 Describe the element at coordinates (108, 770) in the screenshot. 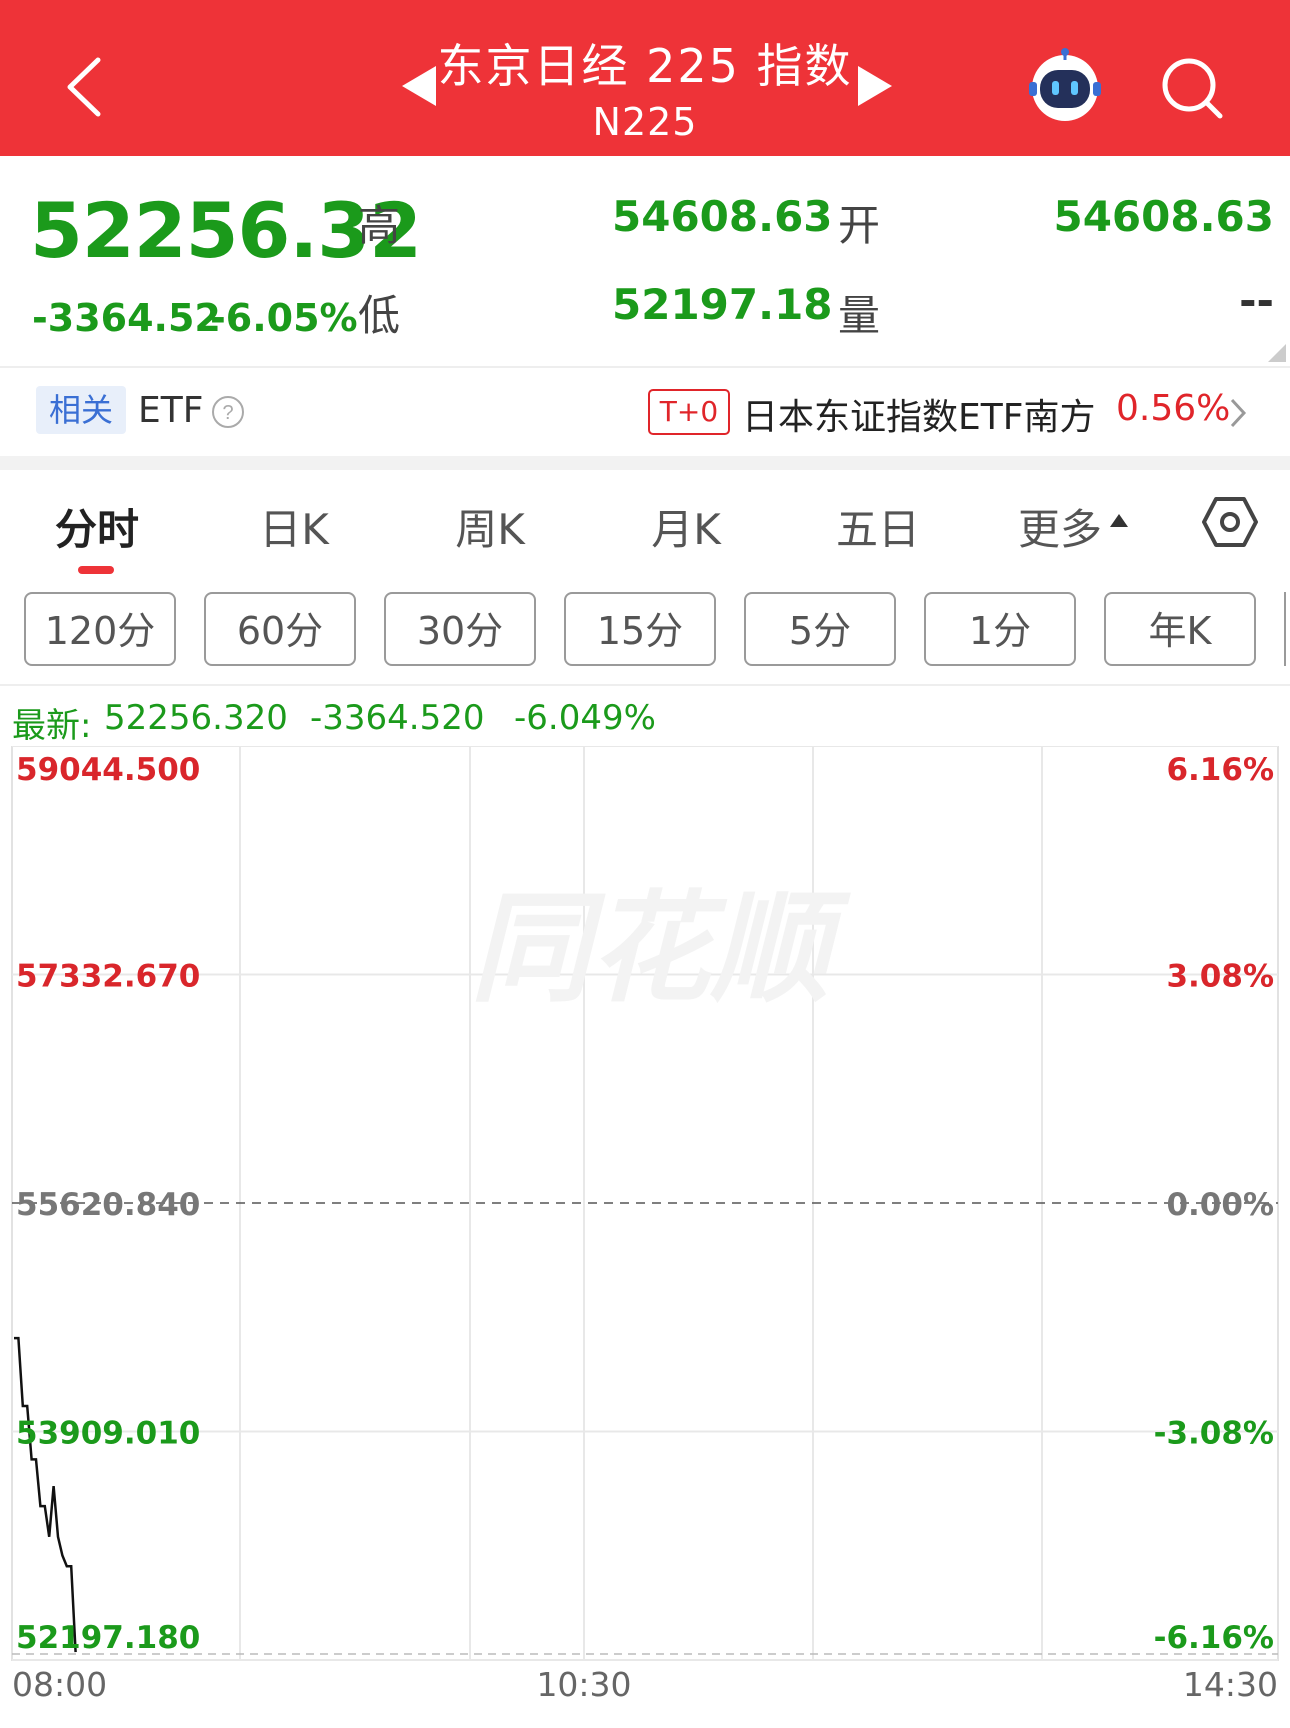

I see `y-tick-label: 59044.500` at that location.